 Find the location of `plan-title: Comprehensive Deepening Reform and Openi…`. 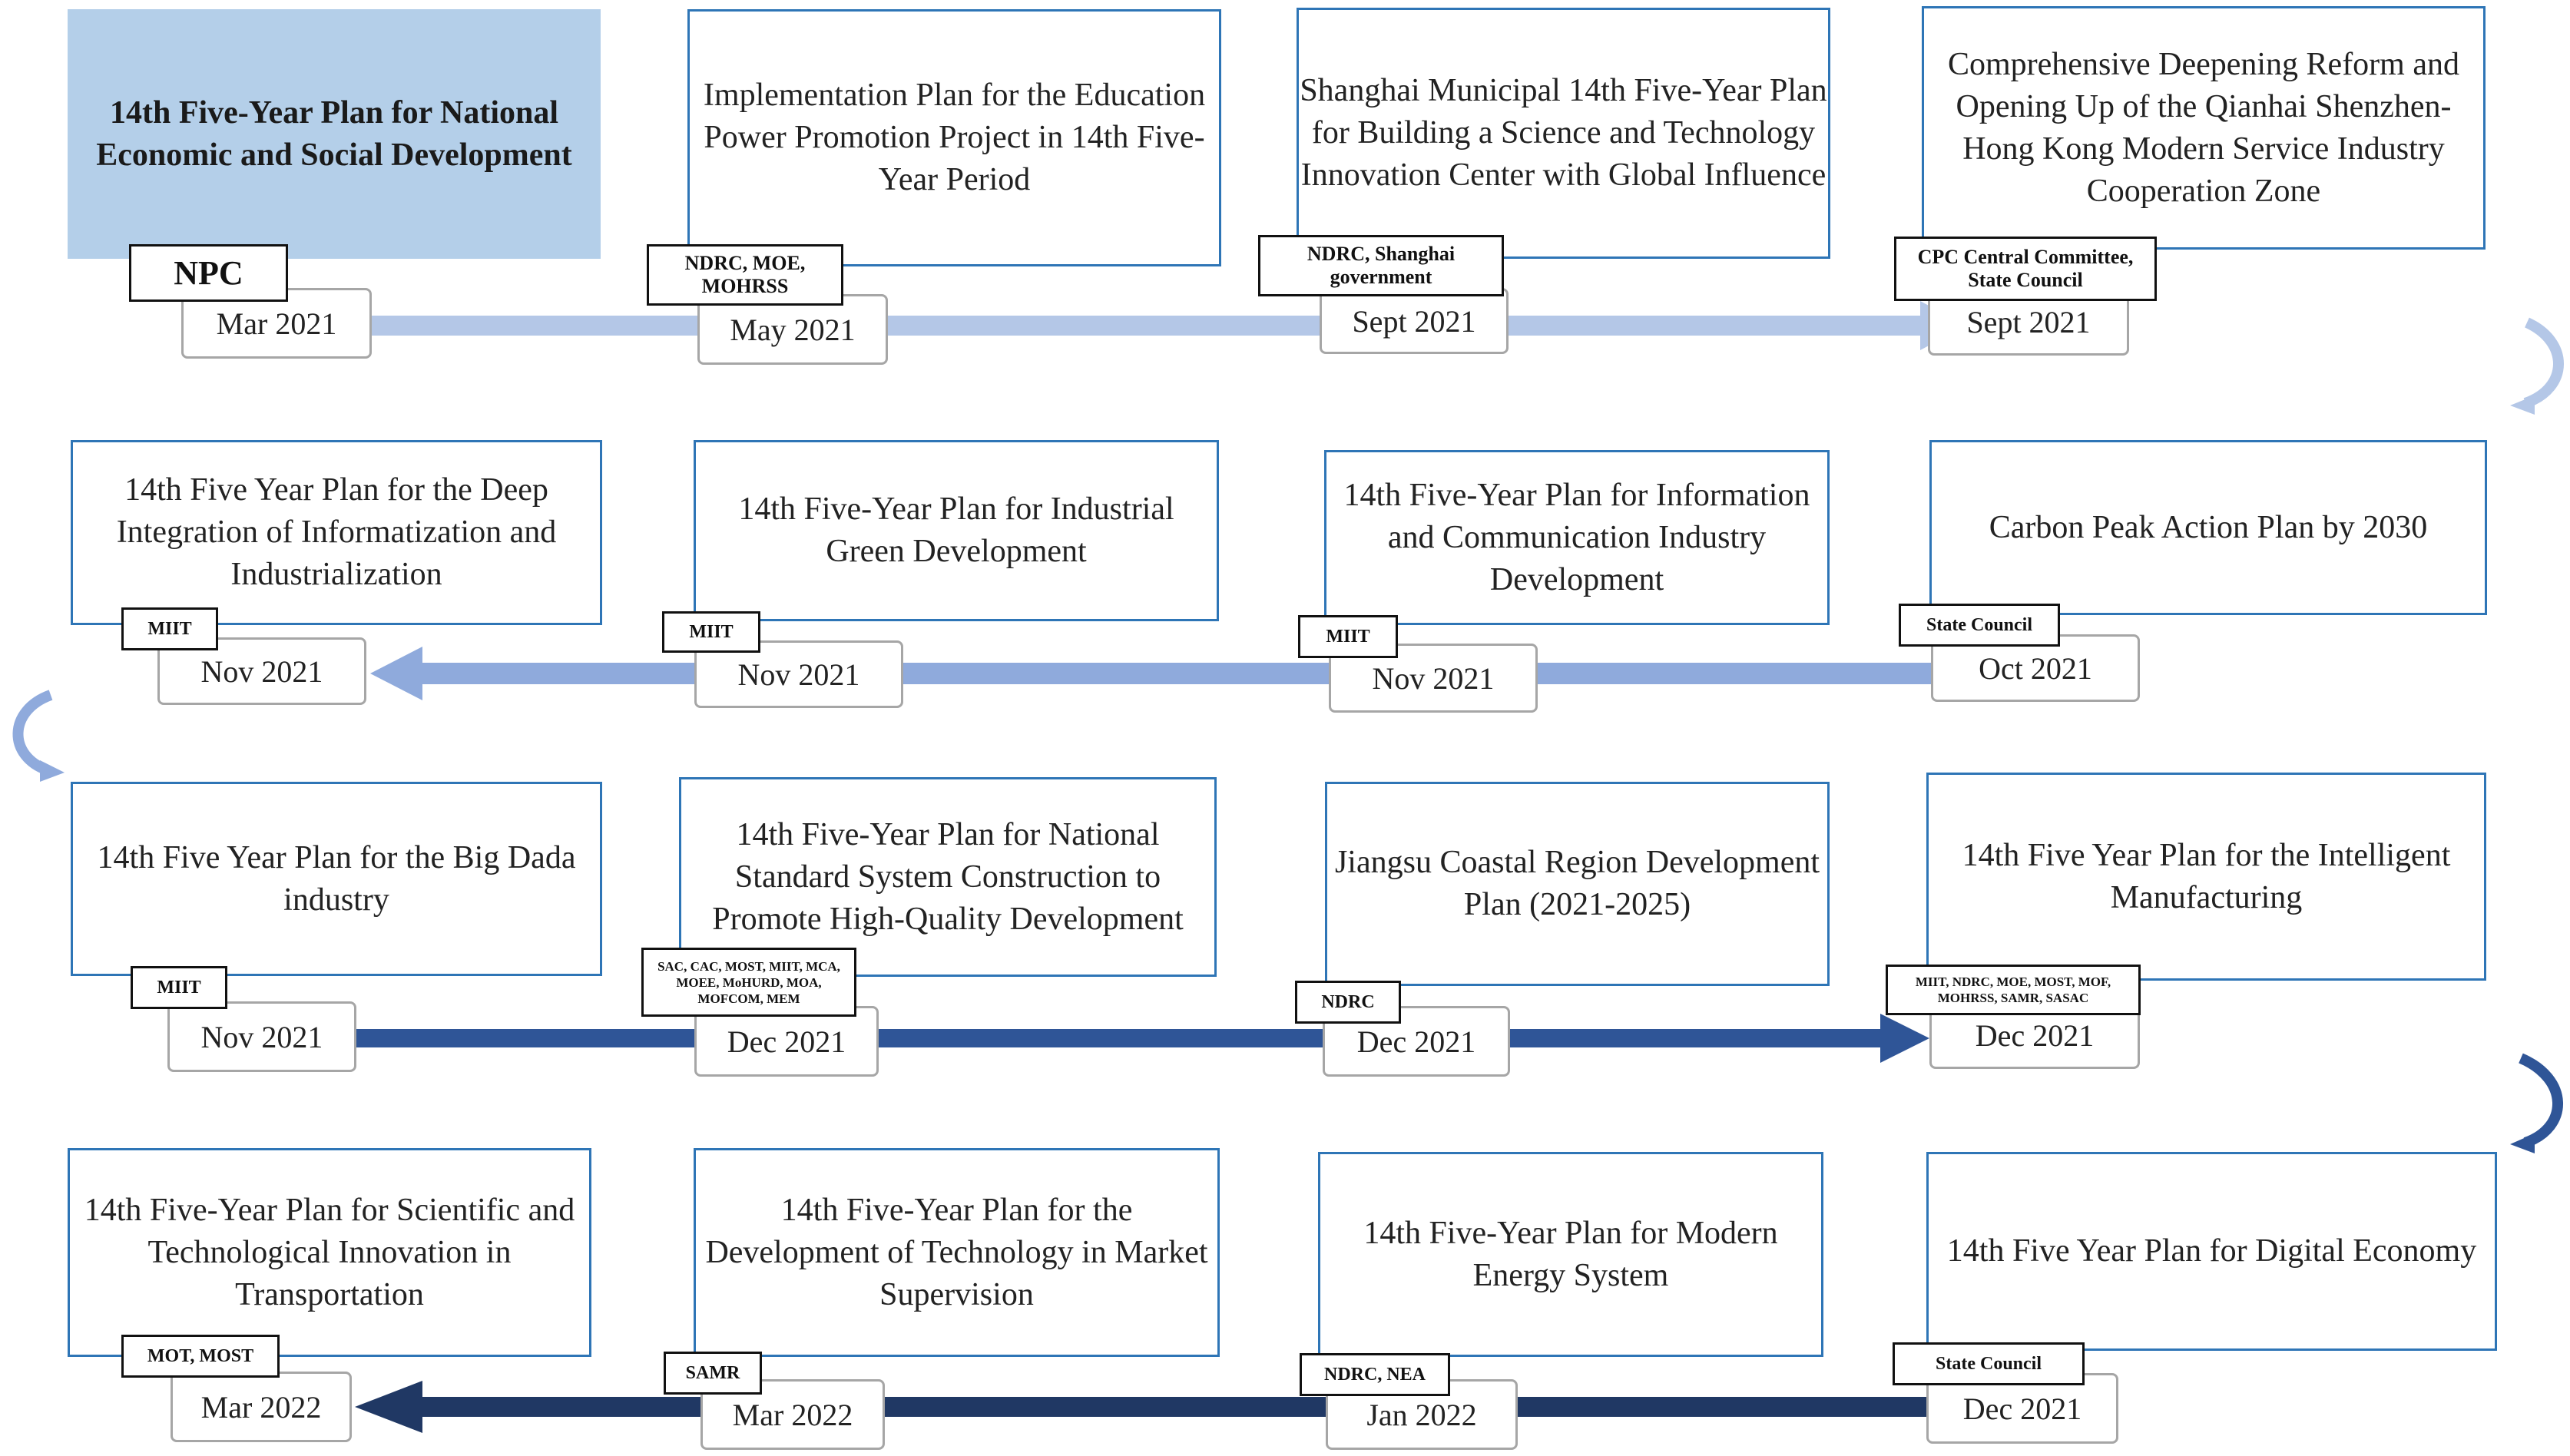

plan-title: Comprehensive Deepening Reform and Openi… is located at coordinates (2203, 127).